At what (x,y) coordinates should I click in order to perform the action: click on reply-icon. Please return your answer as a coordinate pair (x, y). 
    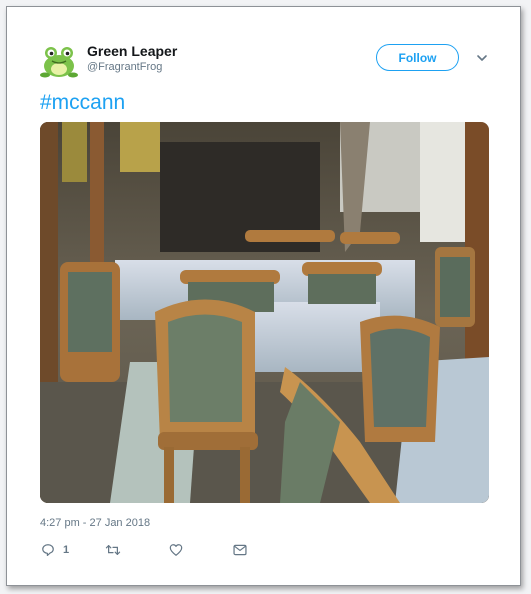
    Looking at the image, I should click on (48, 550).